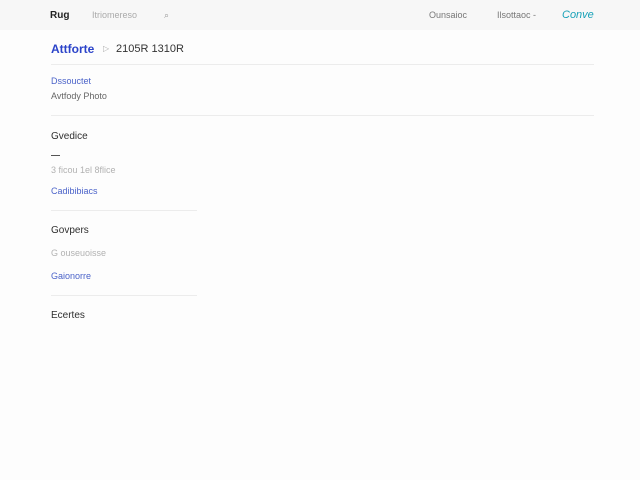 This screenshot has height=480, width=640. I want to click on search-box: Itriomereso ⌕, so click(130, 15).